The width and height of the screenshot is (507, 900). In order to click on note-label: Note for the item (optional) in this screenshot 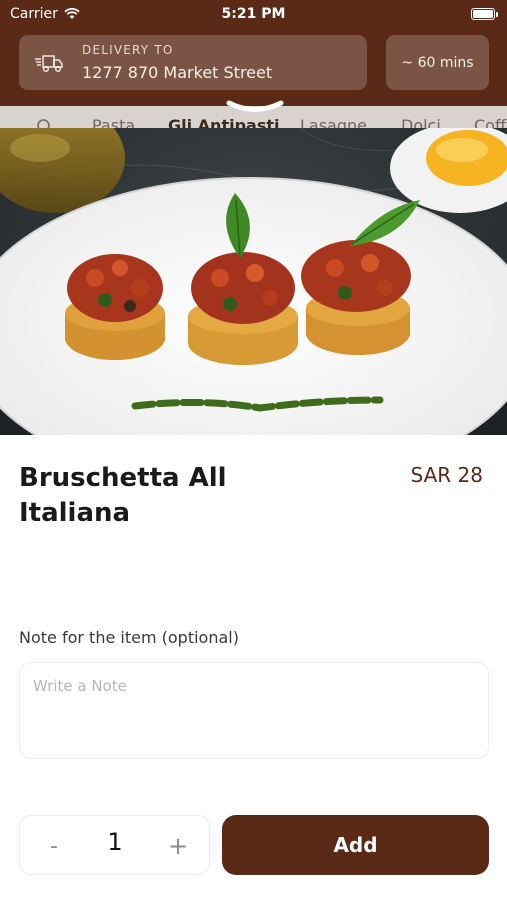, I will do `click(129, 637)`.